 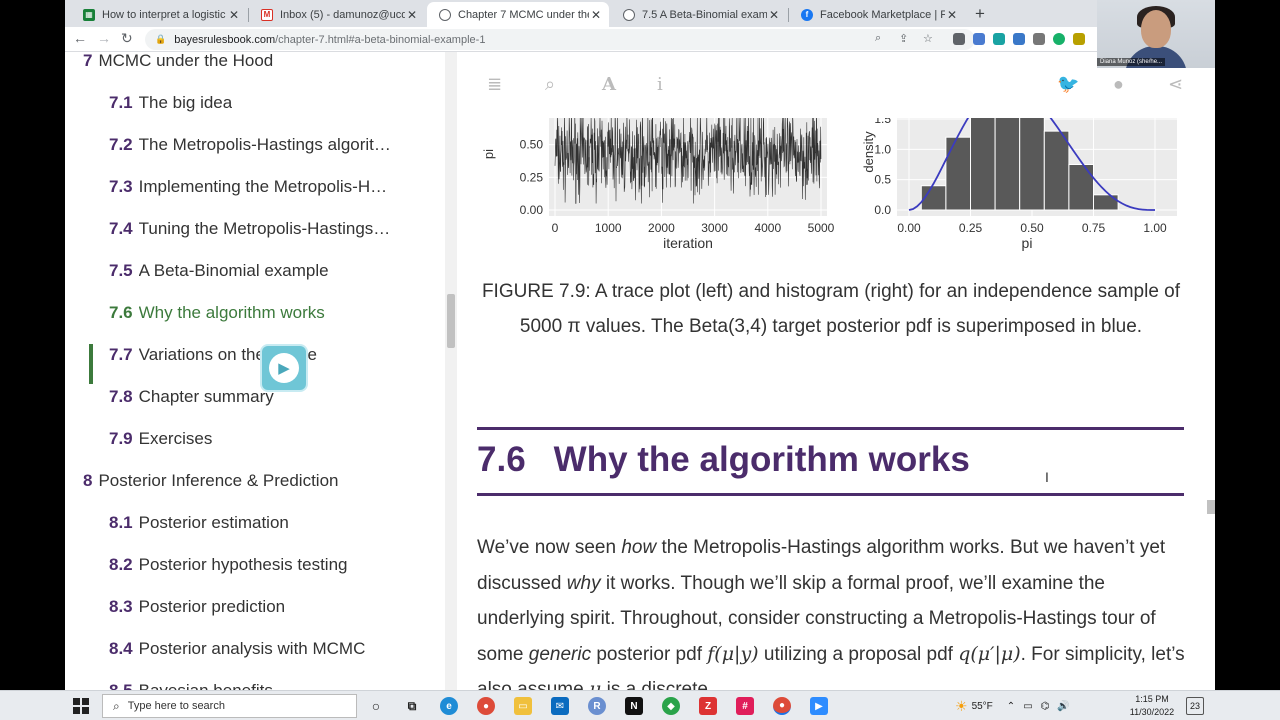 What do you see at coordinates (161, 39) in the screenshot?
I see `lock-icon: 🔒` at bounding box center [161, 39].